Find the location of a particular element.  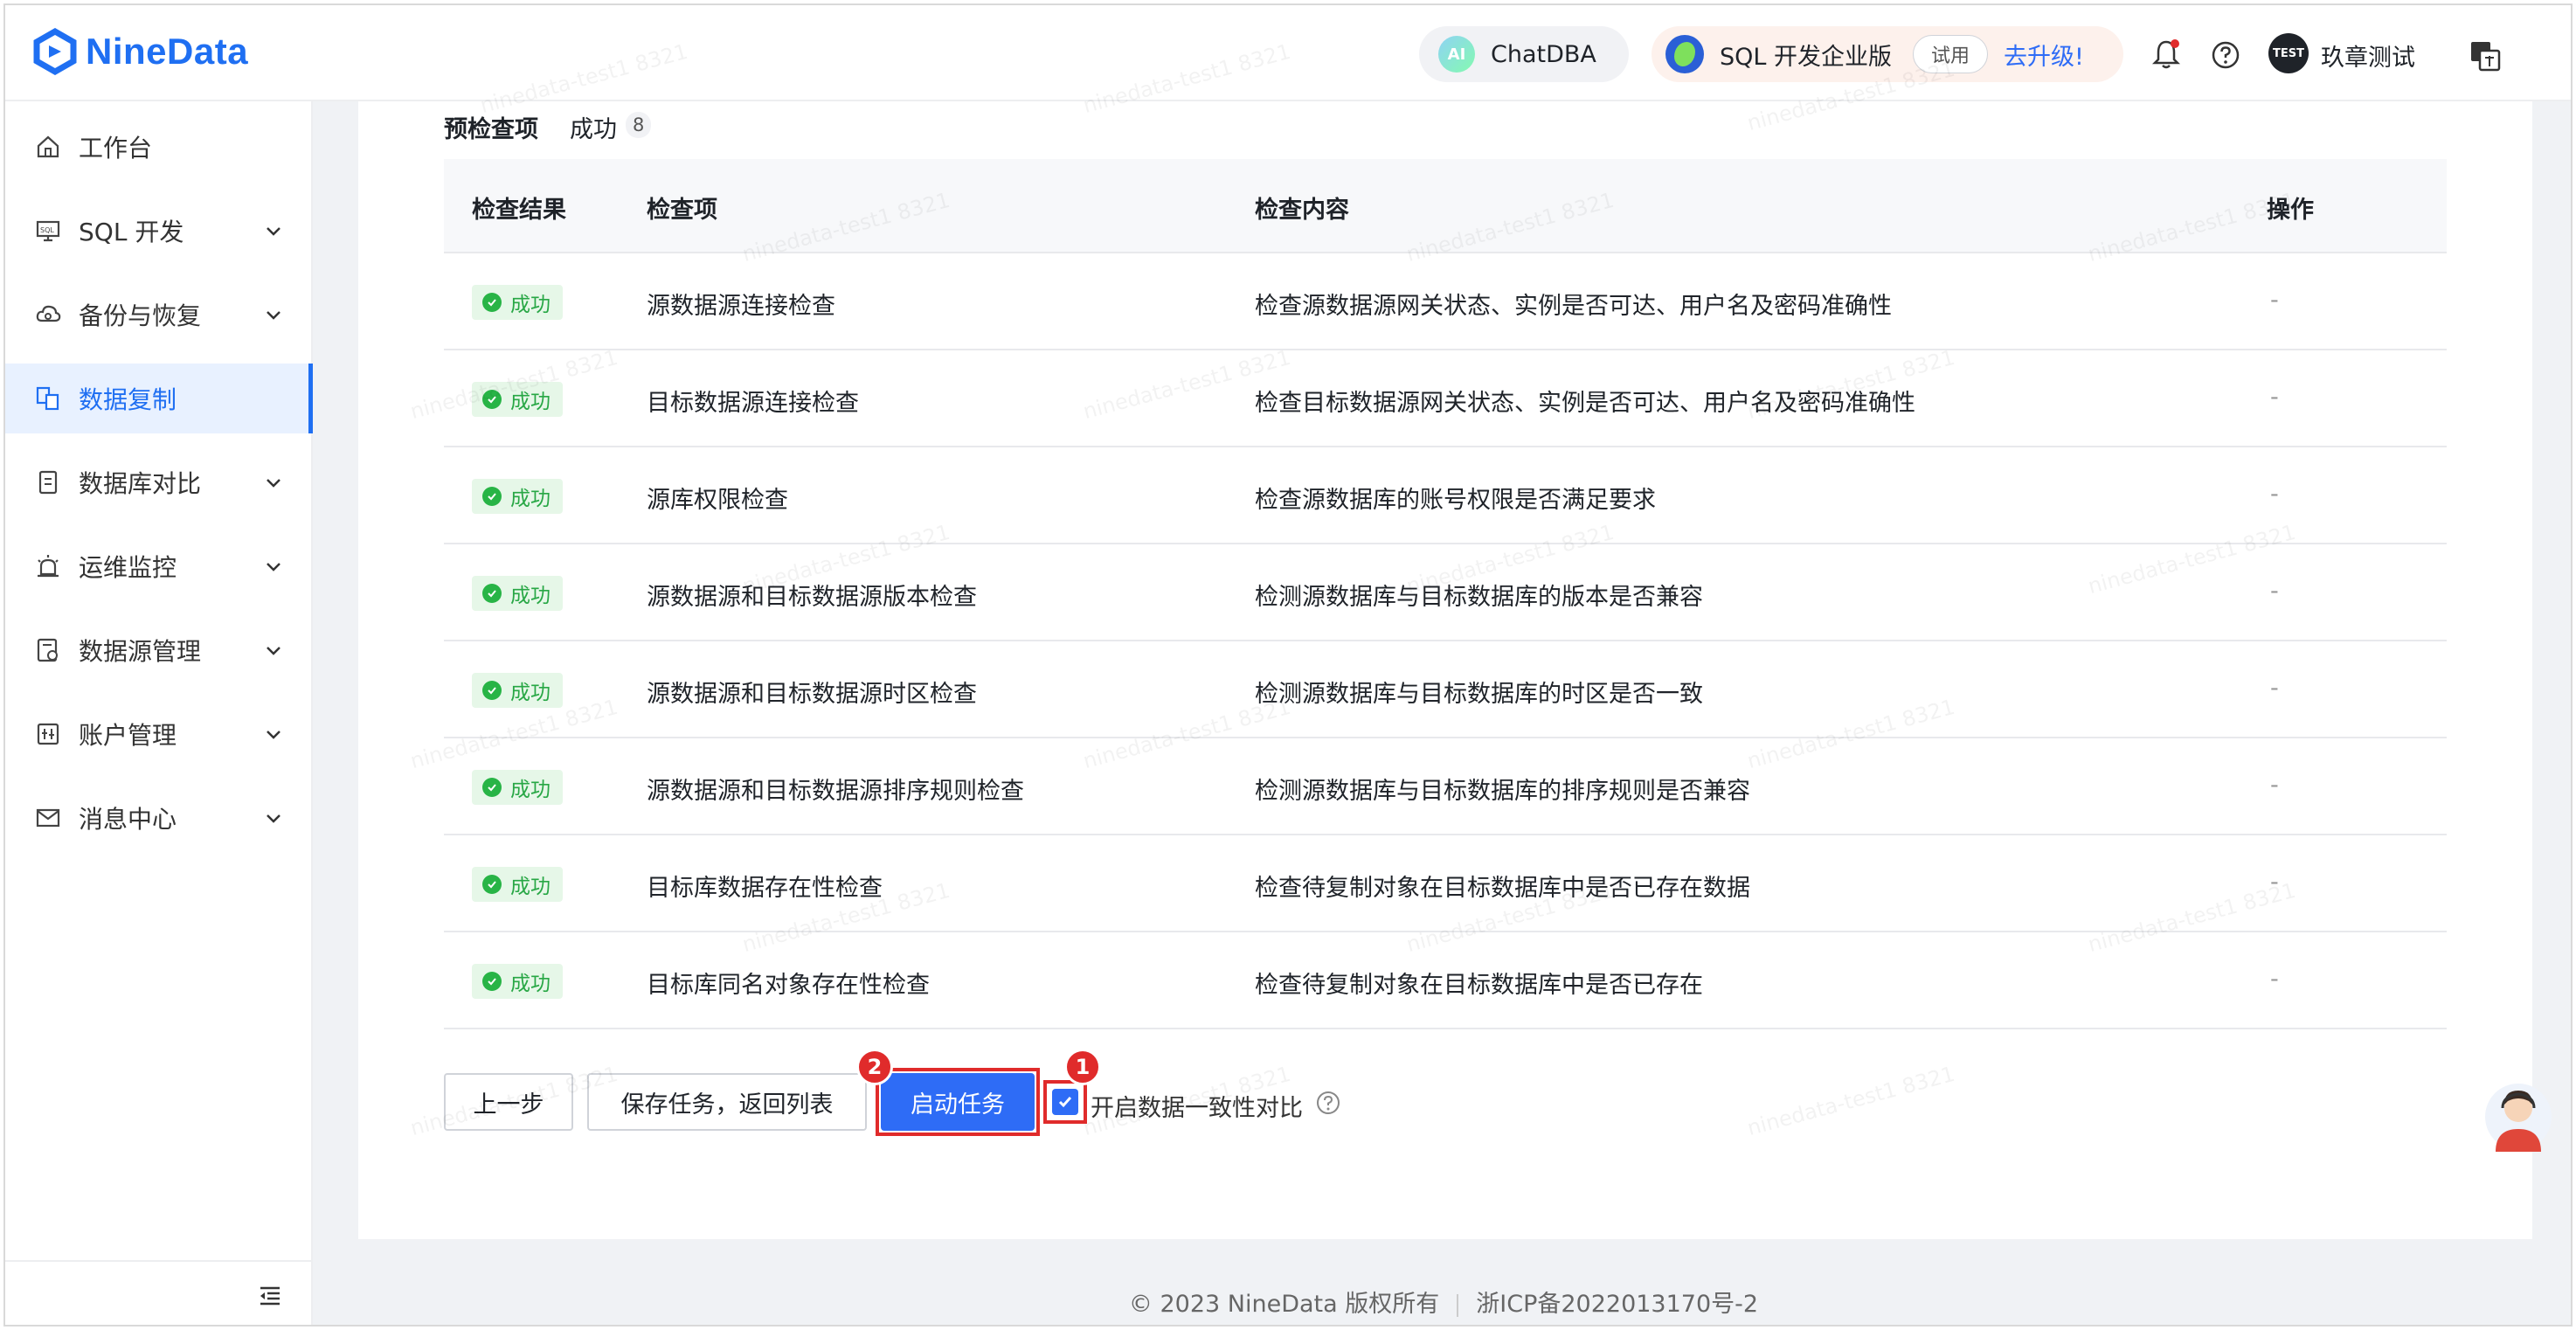

column-header-result: 检查结果 is located at coordinates (519, 210).